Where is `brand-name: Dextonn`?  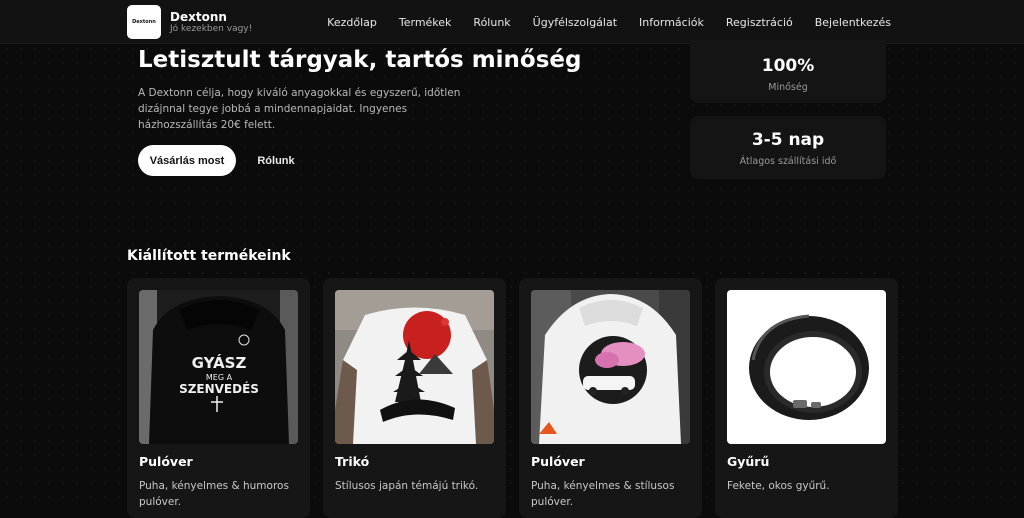
brand-name: Dextonn is located at coordinates (198, 16).